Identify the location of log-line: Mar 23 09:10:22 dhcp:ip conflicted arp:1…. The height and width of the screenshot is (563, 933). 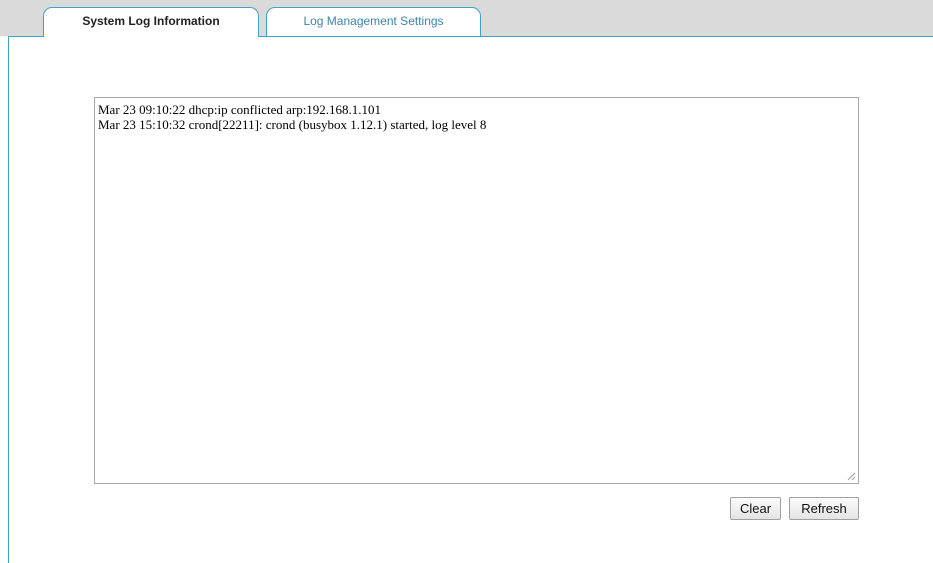
(240, 109).